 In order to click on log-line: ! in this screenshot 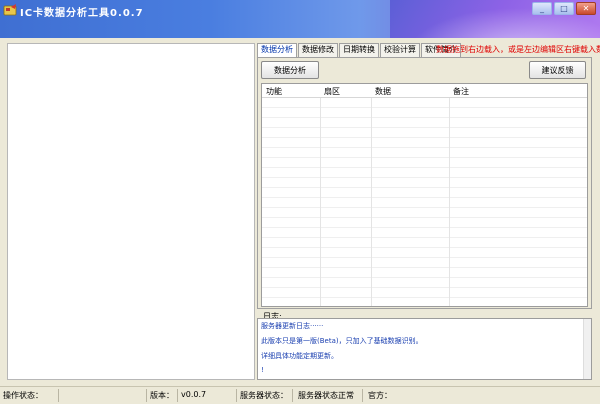, I will do `click(262, 370)`.